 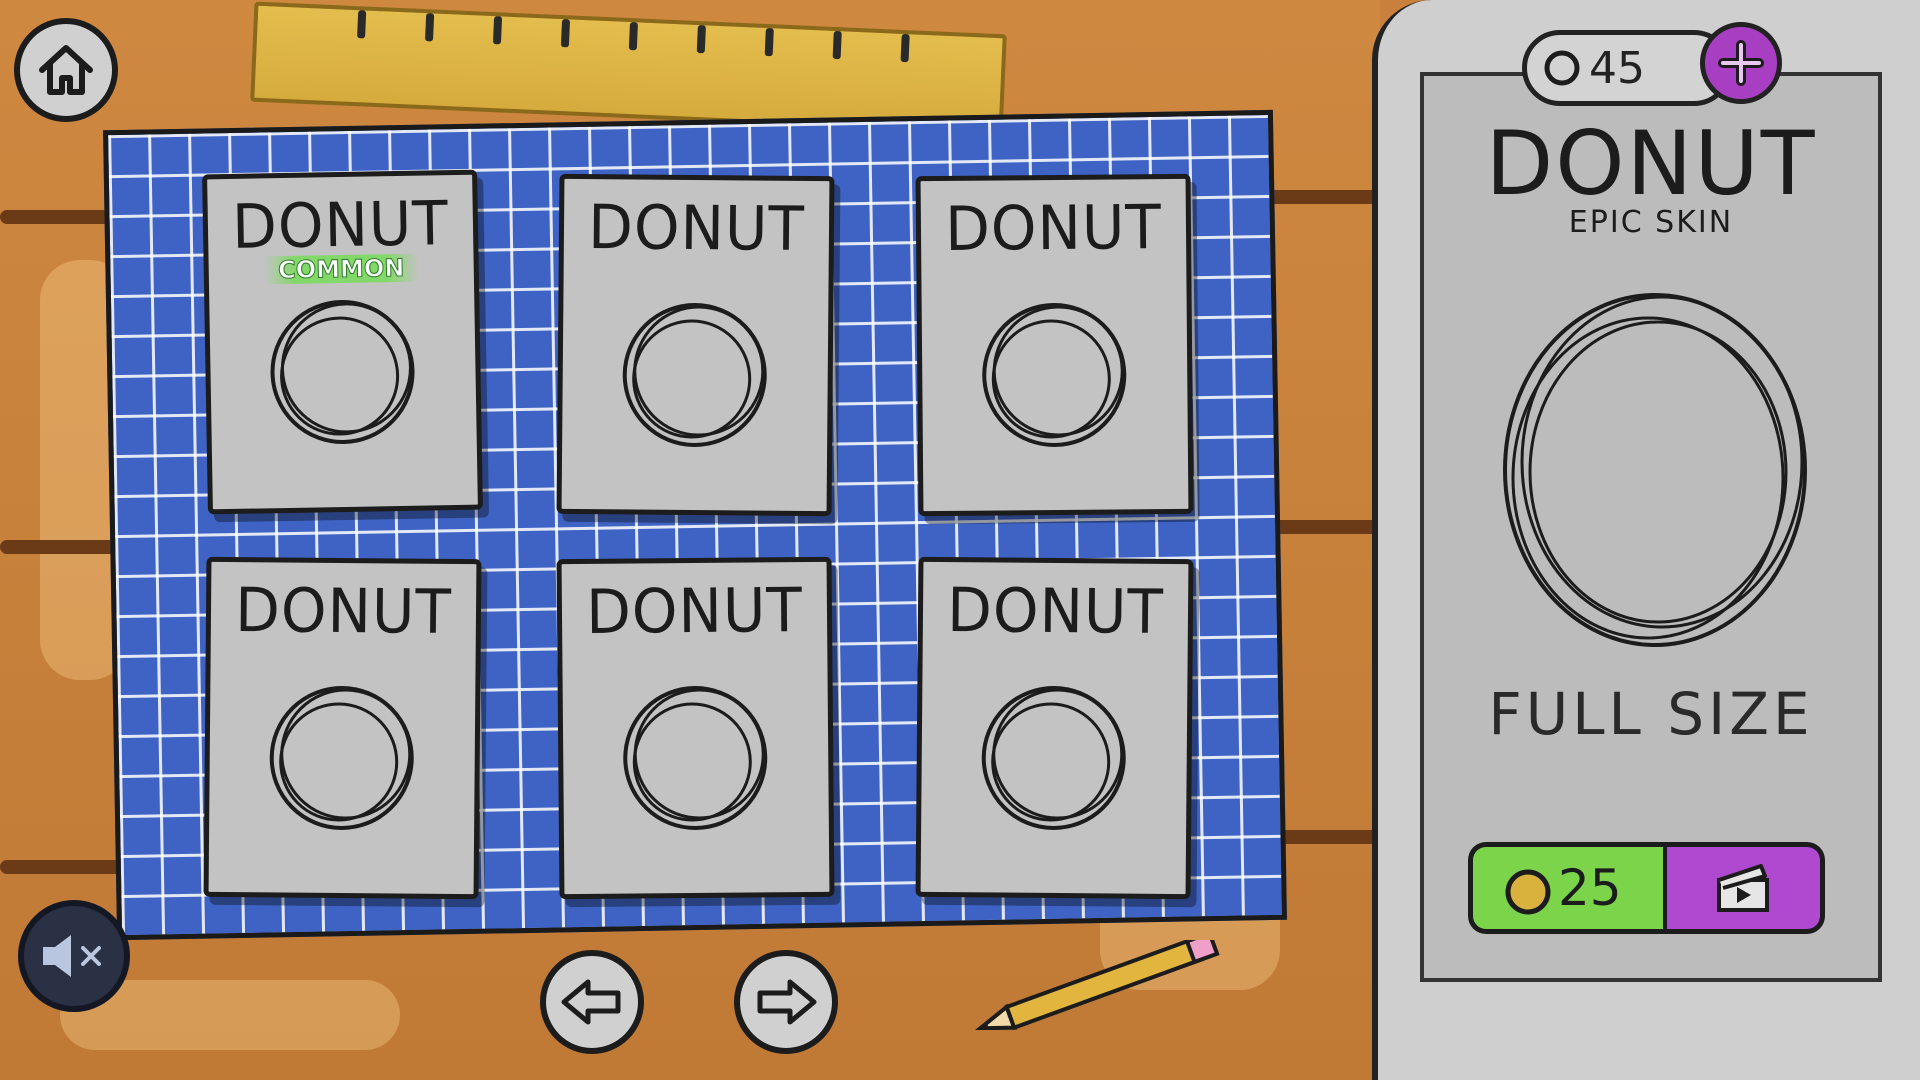 I want to click on previous-page-button, so click(x=592, y=1002).